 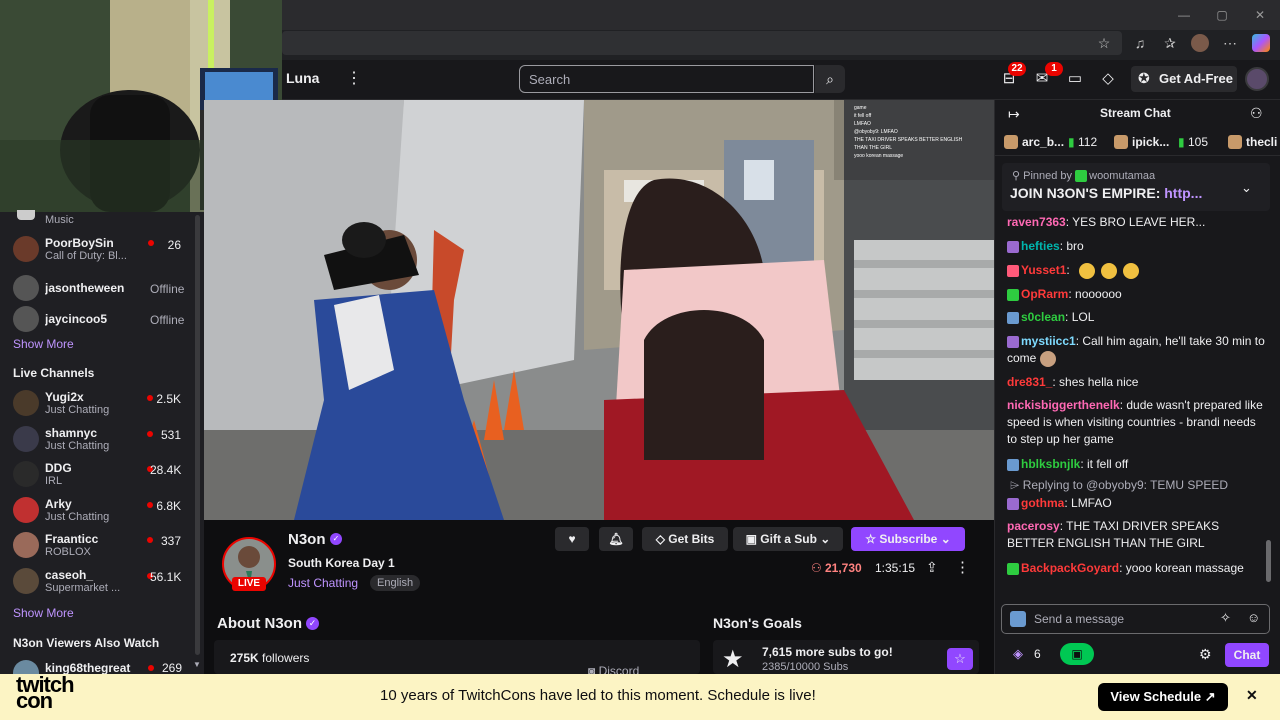 I want to click on profile-avatar, so click(x=1200, y=43).